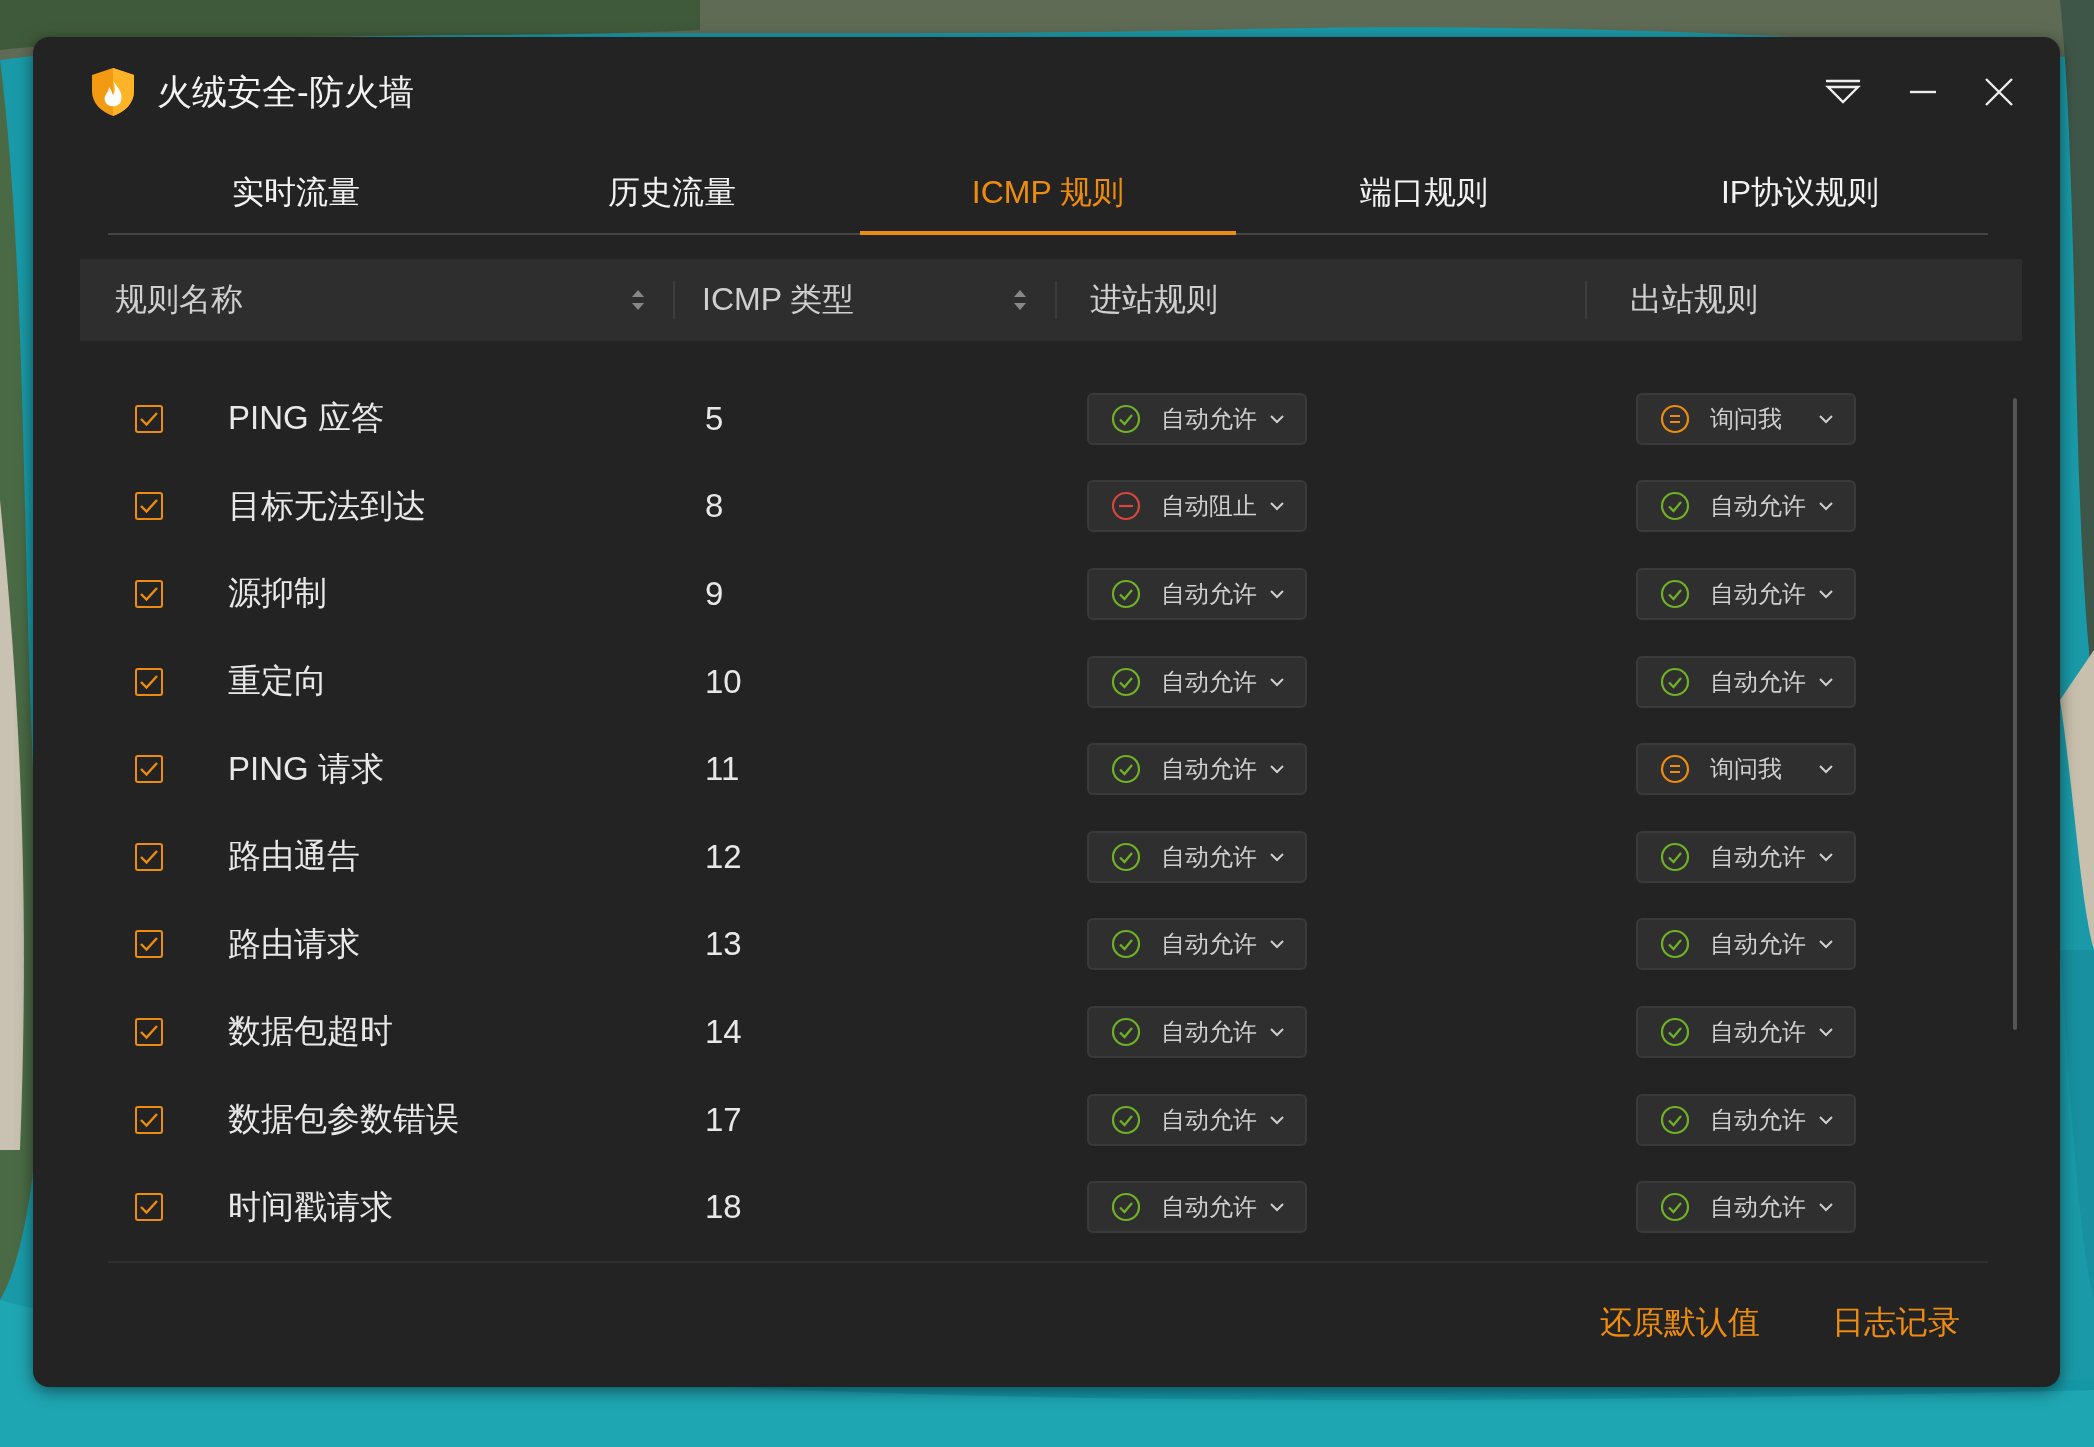 The height and width of the screenshot is (1447, 2094). I want to click on rule-name: 路由通告, so click(294, 856).